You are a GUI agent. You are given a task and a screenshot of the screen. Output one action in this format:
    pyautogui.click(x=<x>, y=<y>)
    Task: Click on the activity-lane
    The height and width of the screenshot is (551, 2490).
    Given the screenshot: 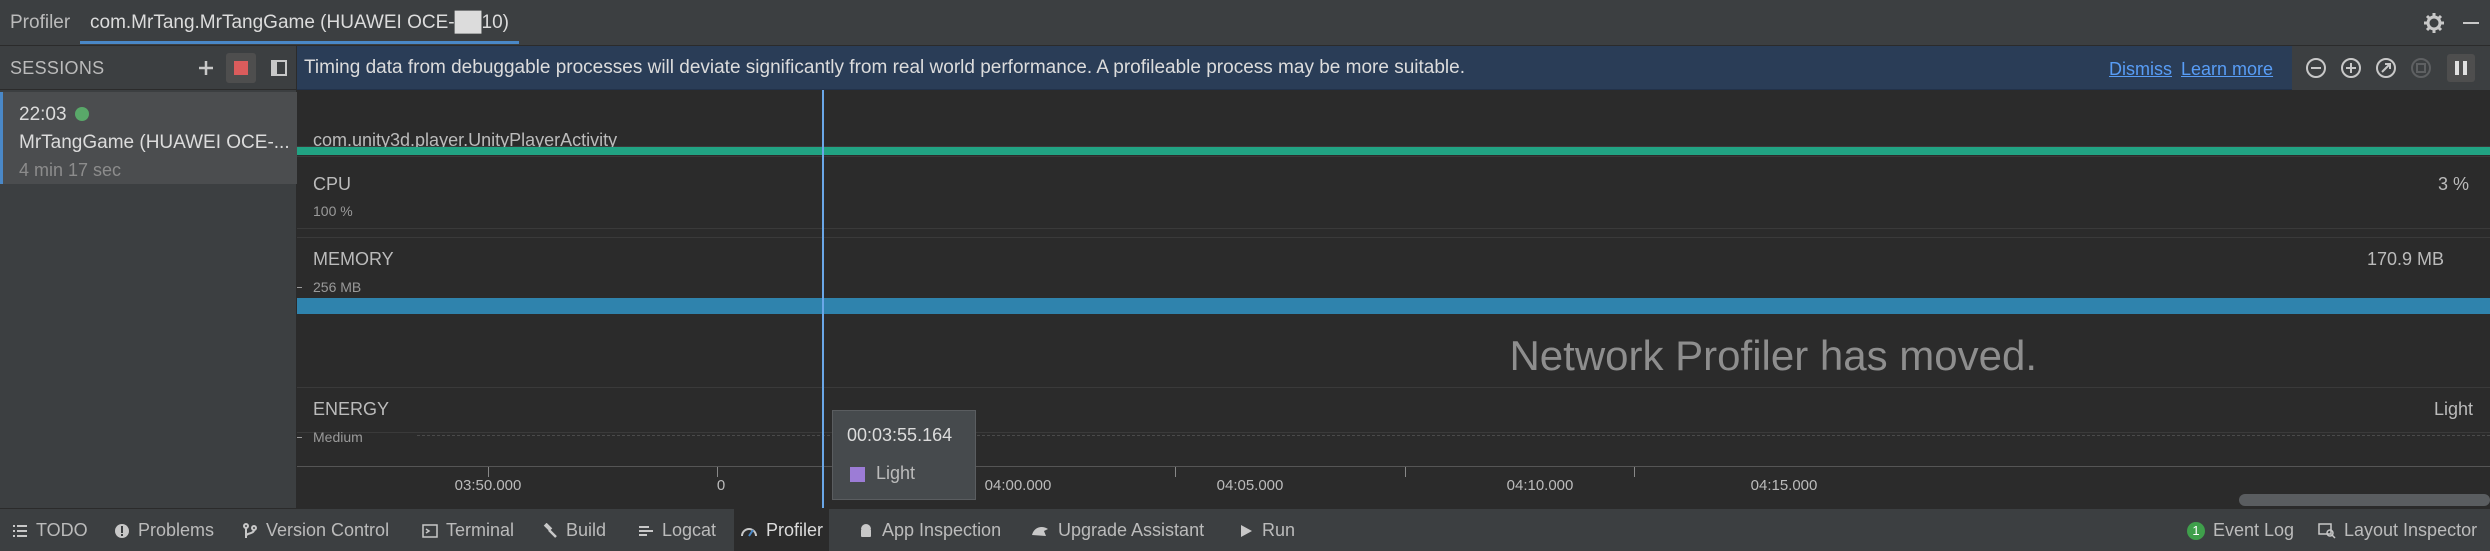 What is the action you would take?
    pyautogui.click(x=1393, y=118)
    